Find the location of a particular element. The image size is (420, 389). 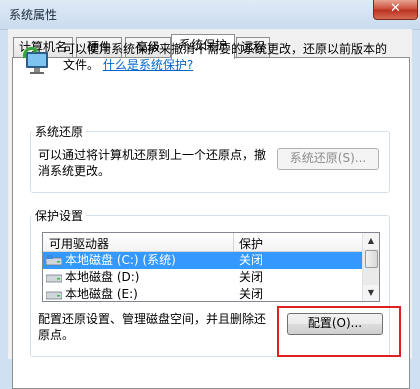

close-button: ✕ is located at coordinates (395, 10).